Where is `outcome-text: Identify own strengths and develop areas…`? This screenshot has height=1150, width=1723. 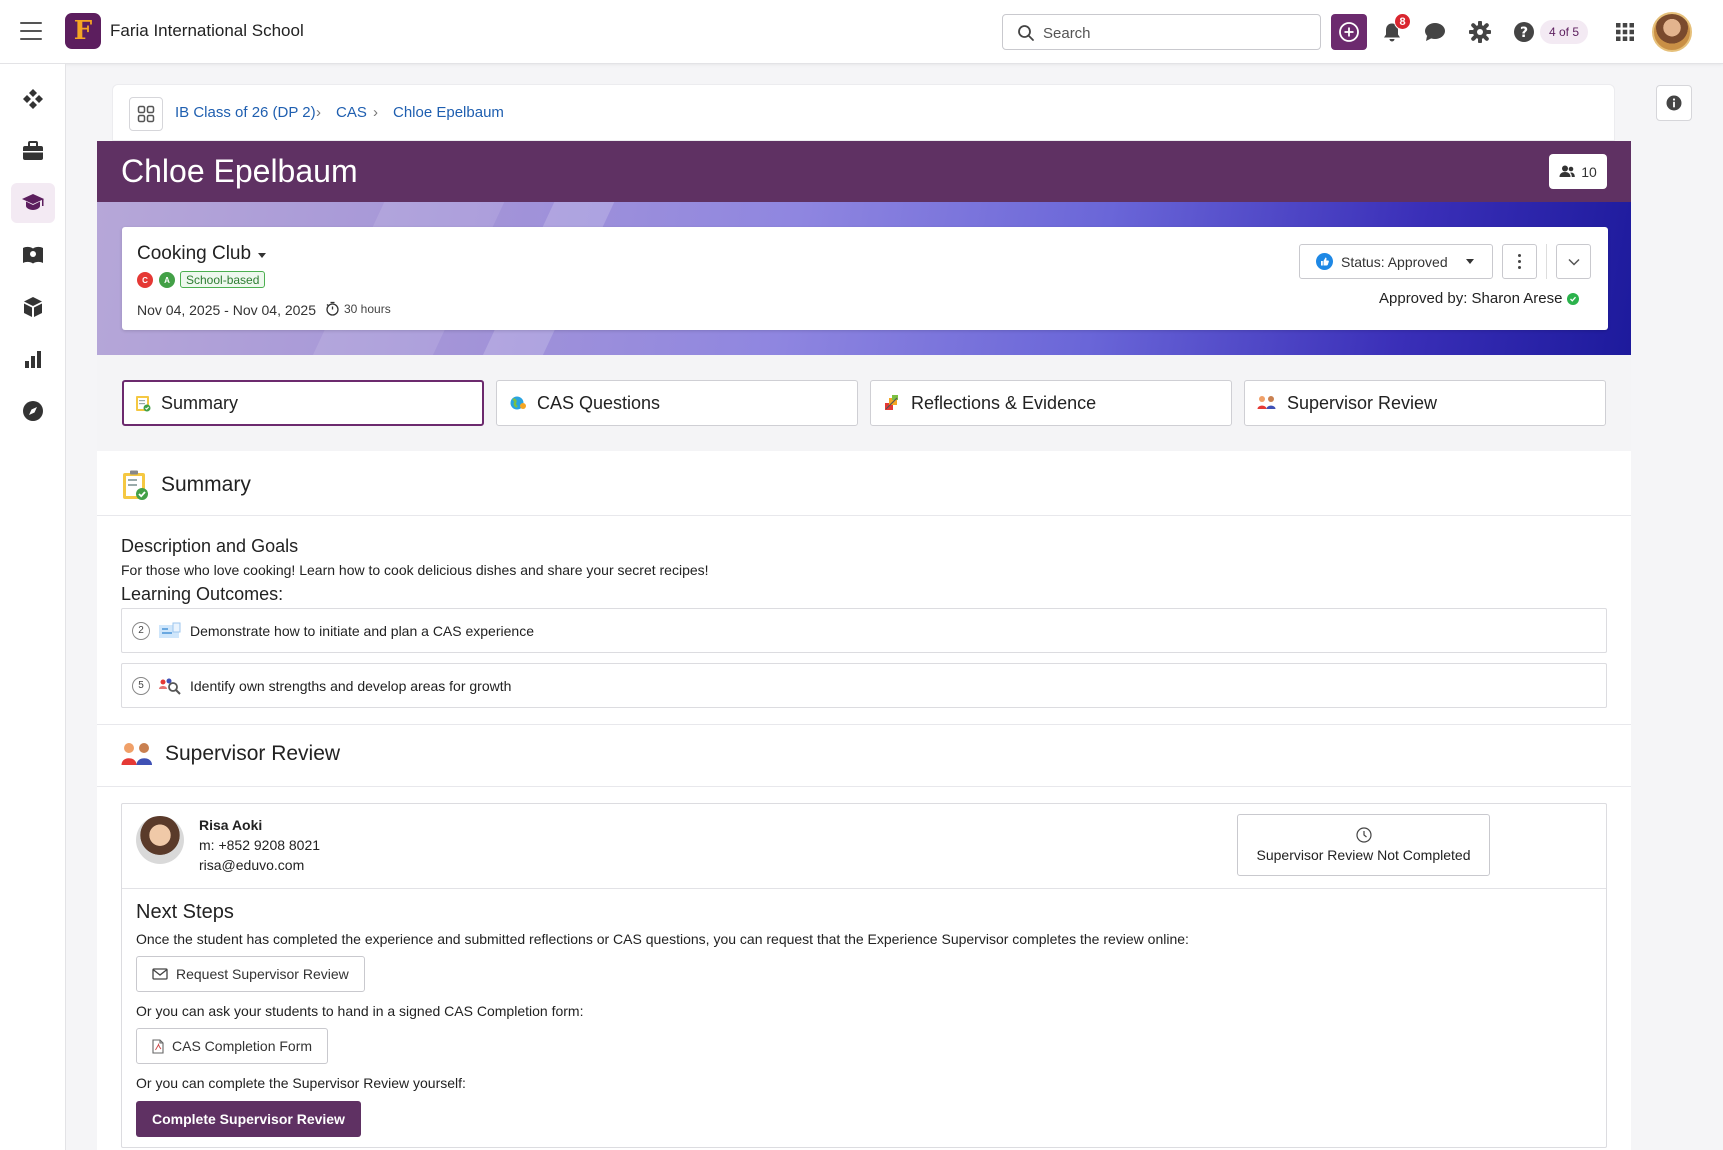
outcome-text: Identify own strengths and develop areas… is located at coordinates (351, 685).